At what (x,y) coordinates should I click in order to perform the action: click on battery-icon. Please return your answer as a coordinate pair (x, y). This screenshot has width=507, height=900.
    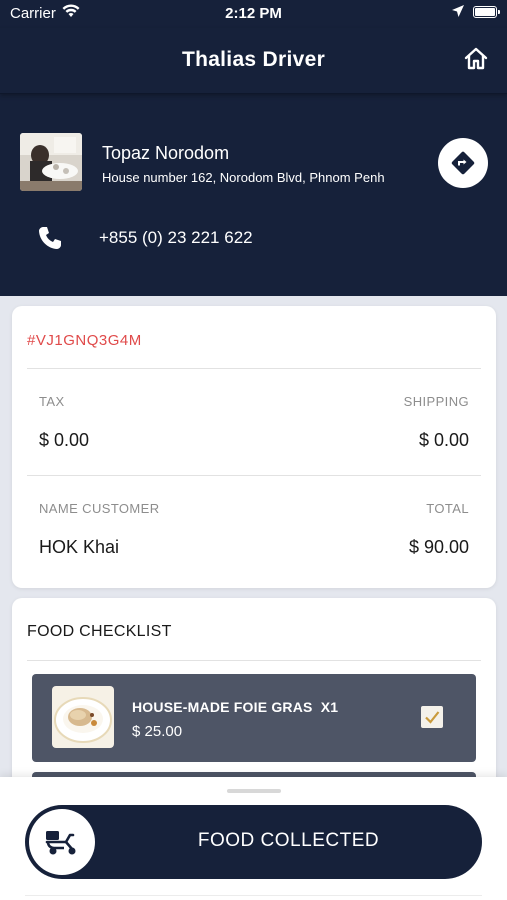
    Looking at the image, I should click on (486, 12).